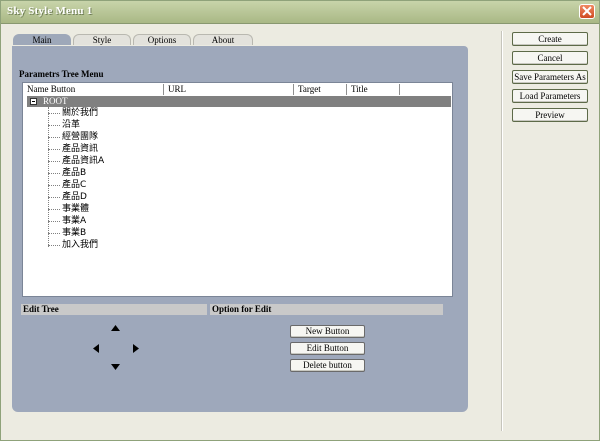 Image resolution: width=600 pixels, height=441 pixels. I want to click on edit-button-button: Edit Button, so click(327, 348).